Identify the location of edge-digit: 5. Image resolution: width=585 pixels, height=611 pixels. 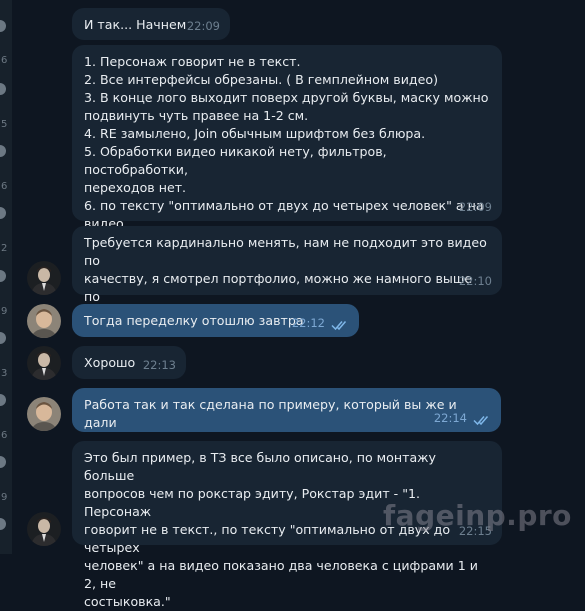
(4, 124).